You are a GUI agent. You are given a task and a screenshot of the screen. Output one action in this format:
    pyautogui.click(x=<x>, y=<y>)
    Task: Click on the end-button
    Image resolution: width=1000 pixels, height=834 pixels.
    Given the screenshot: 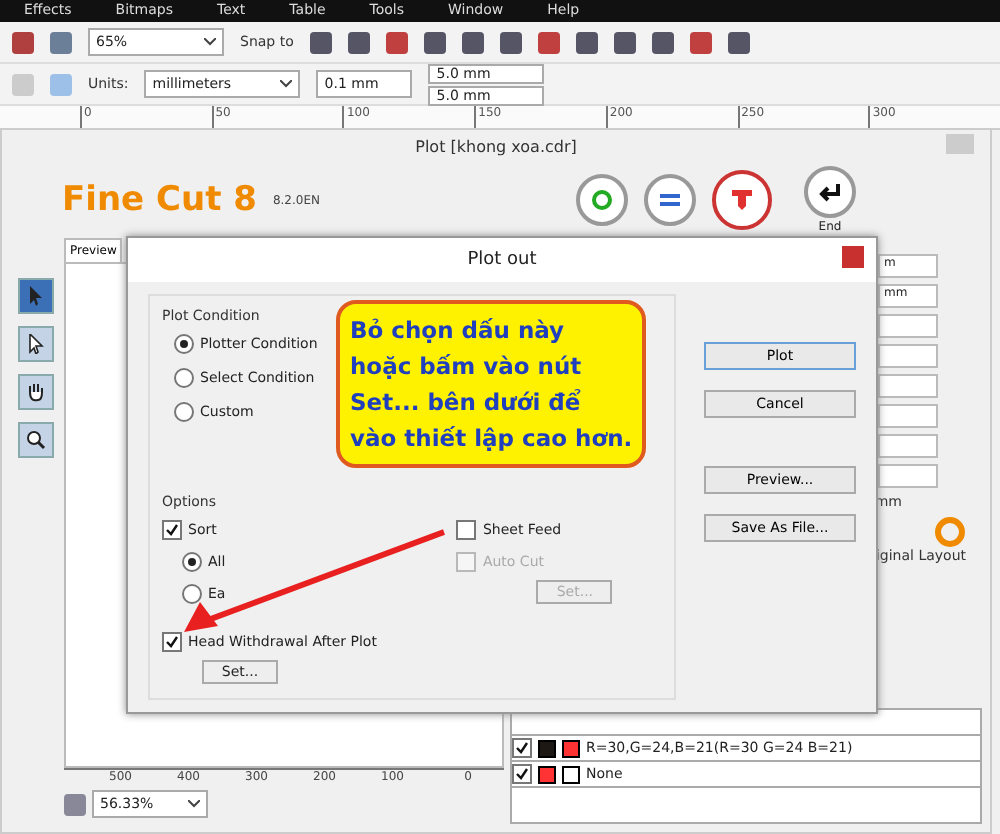 What is the action you would take?
    pyautogui.click(x=830, y=192)
    